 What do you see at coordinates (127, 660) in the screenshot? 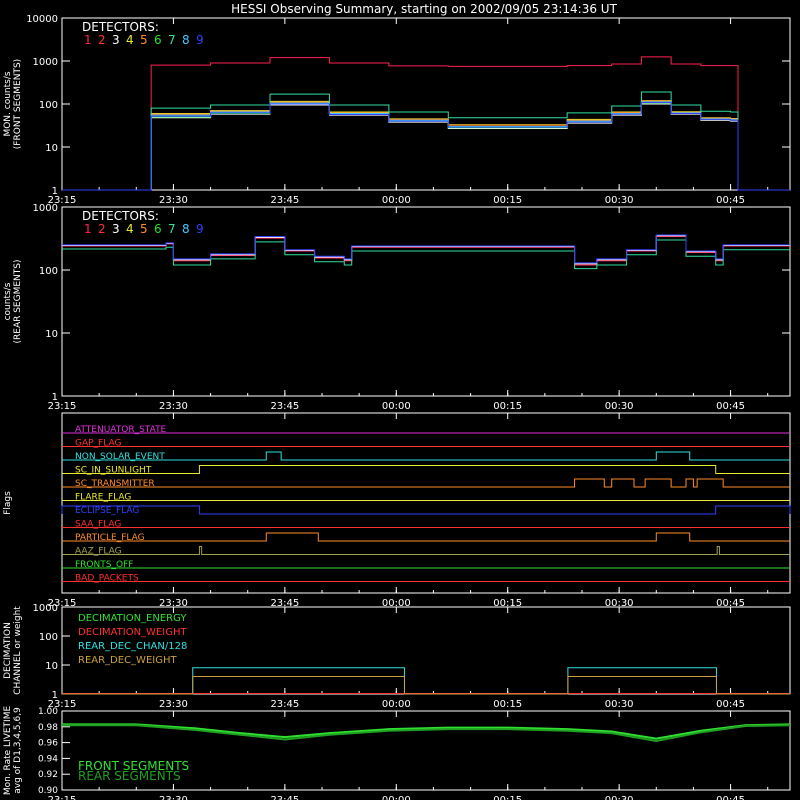
I see `legend-entry-rear-dec-weight: REAR_DEC_WEIGHT` at bounding box center [127, 660].